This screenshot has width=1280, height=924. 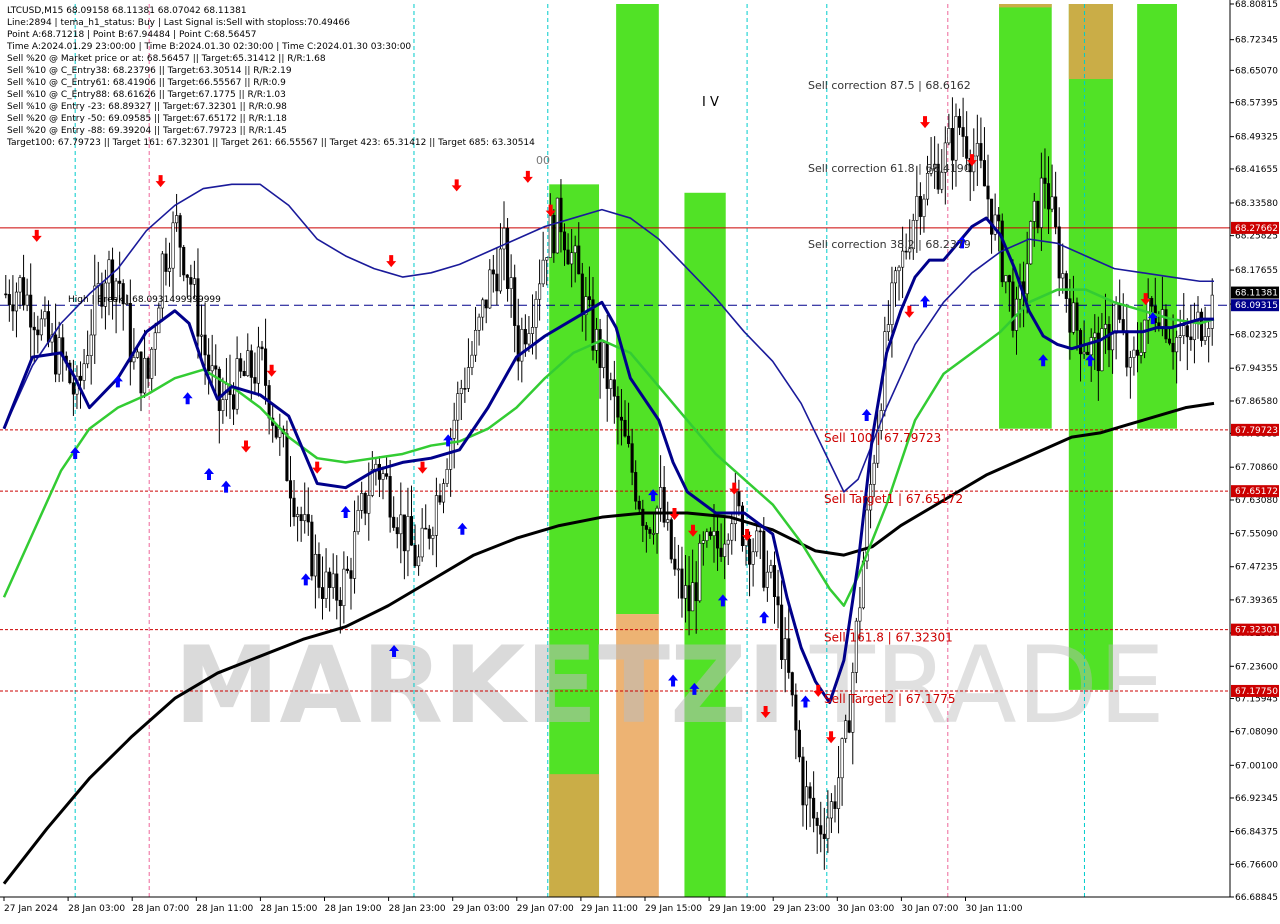 I want to click on correction-label-0: Sell correction 87.5 | 68.6162, so click(x=889, y=85).